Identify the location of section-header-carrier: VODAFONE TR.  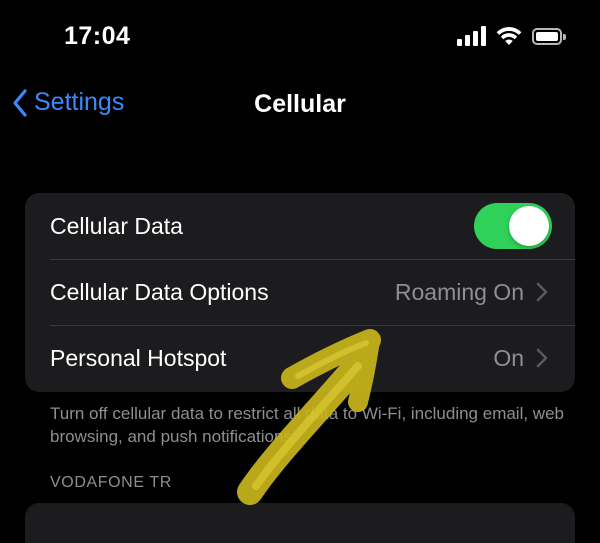
(111, 482).